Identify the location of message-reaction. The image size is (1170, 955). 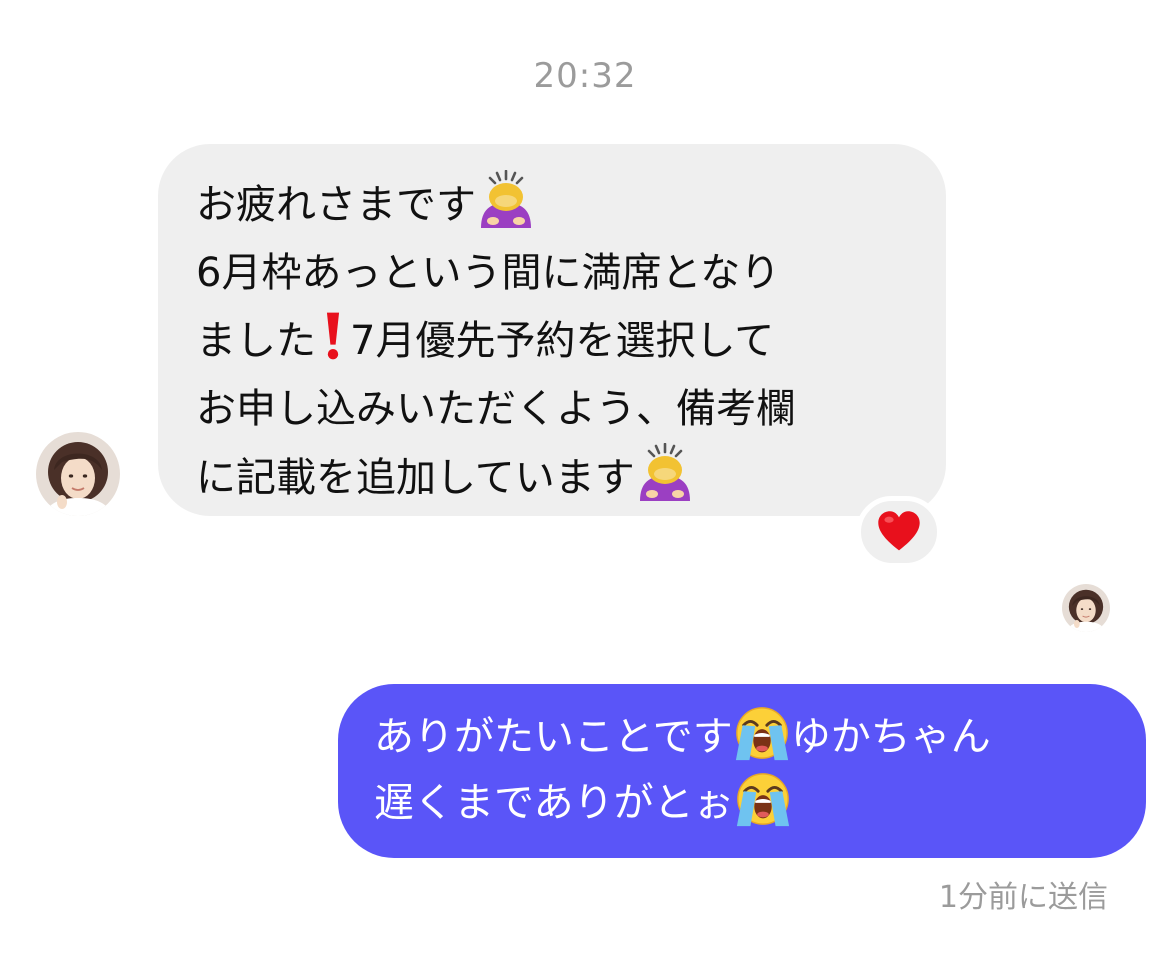
(899, 532).